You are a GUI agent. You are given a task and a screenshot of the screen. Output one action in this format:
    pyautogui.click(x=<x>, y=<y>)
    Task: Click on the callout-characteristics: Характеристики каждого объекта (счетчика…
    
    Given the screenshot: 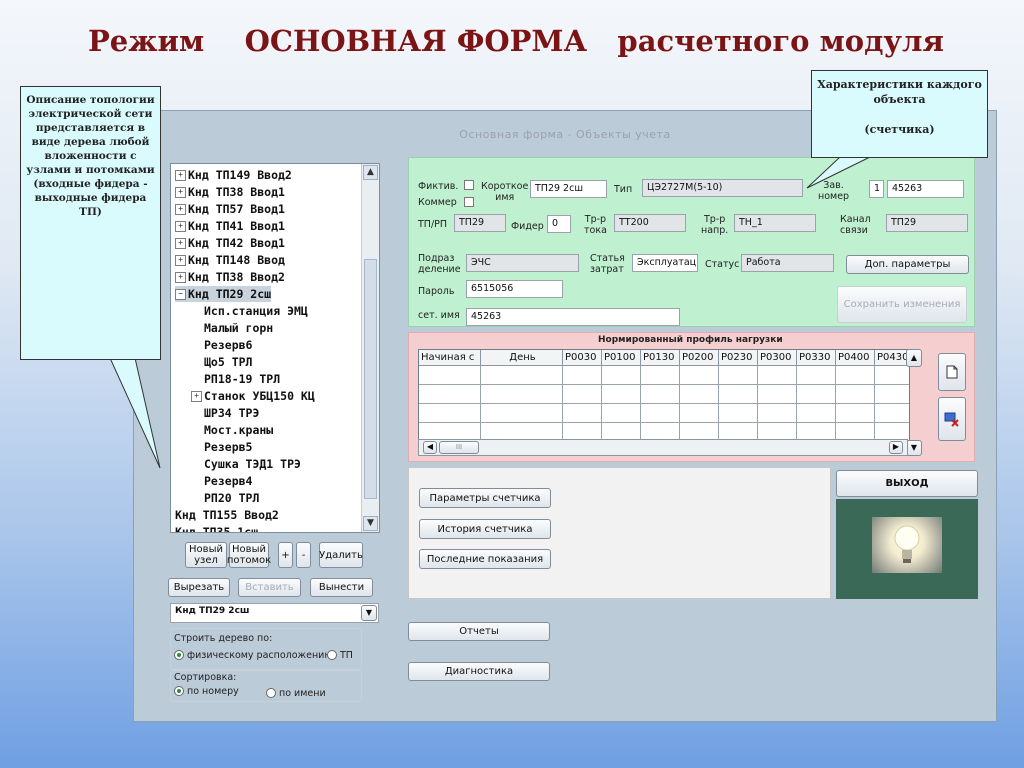 What is the action you would take?
    pyautogui.click(x=899, y=114)
    